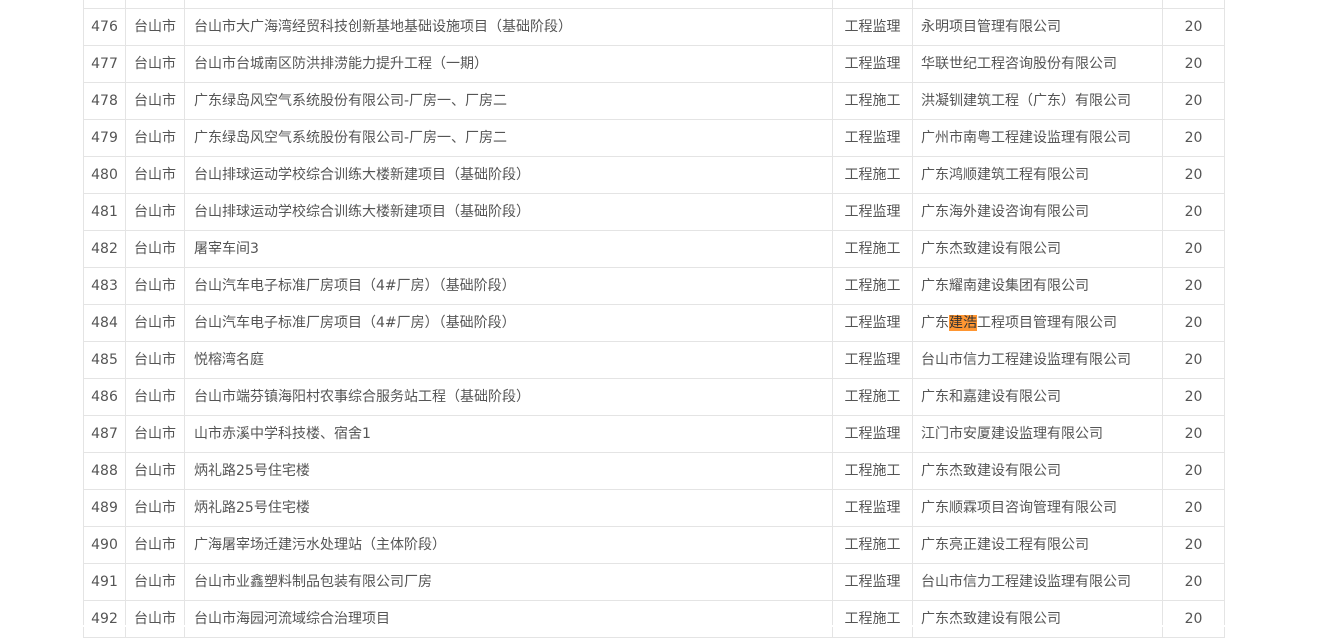 Image resolution: width=1323 pixels, height=638 pixels. What do you see at coordinates (1037, 434) in the screenshot?
I see `company-cell: 江门市安厦建设监理有限公司` at bounding box center [1037, 434].